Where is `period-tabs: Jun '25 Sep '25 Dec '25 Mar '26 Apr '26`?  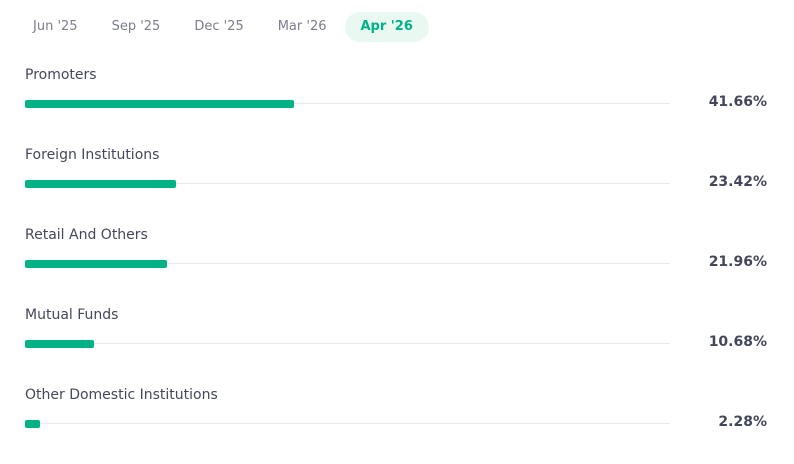
period-tabs: Jun '25 Sep '25 Dec '25 Mar '26 Apr '26 is located at coordinates (224, 27).